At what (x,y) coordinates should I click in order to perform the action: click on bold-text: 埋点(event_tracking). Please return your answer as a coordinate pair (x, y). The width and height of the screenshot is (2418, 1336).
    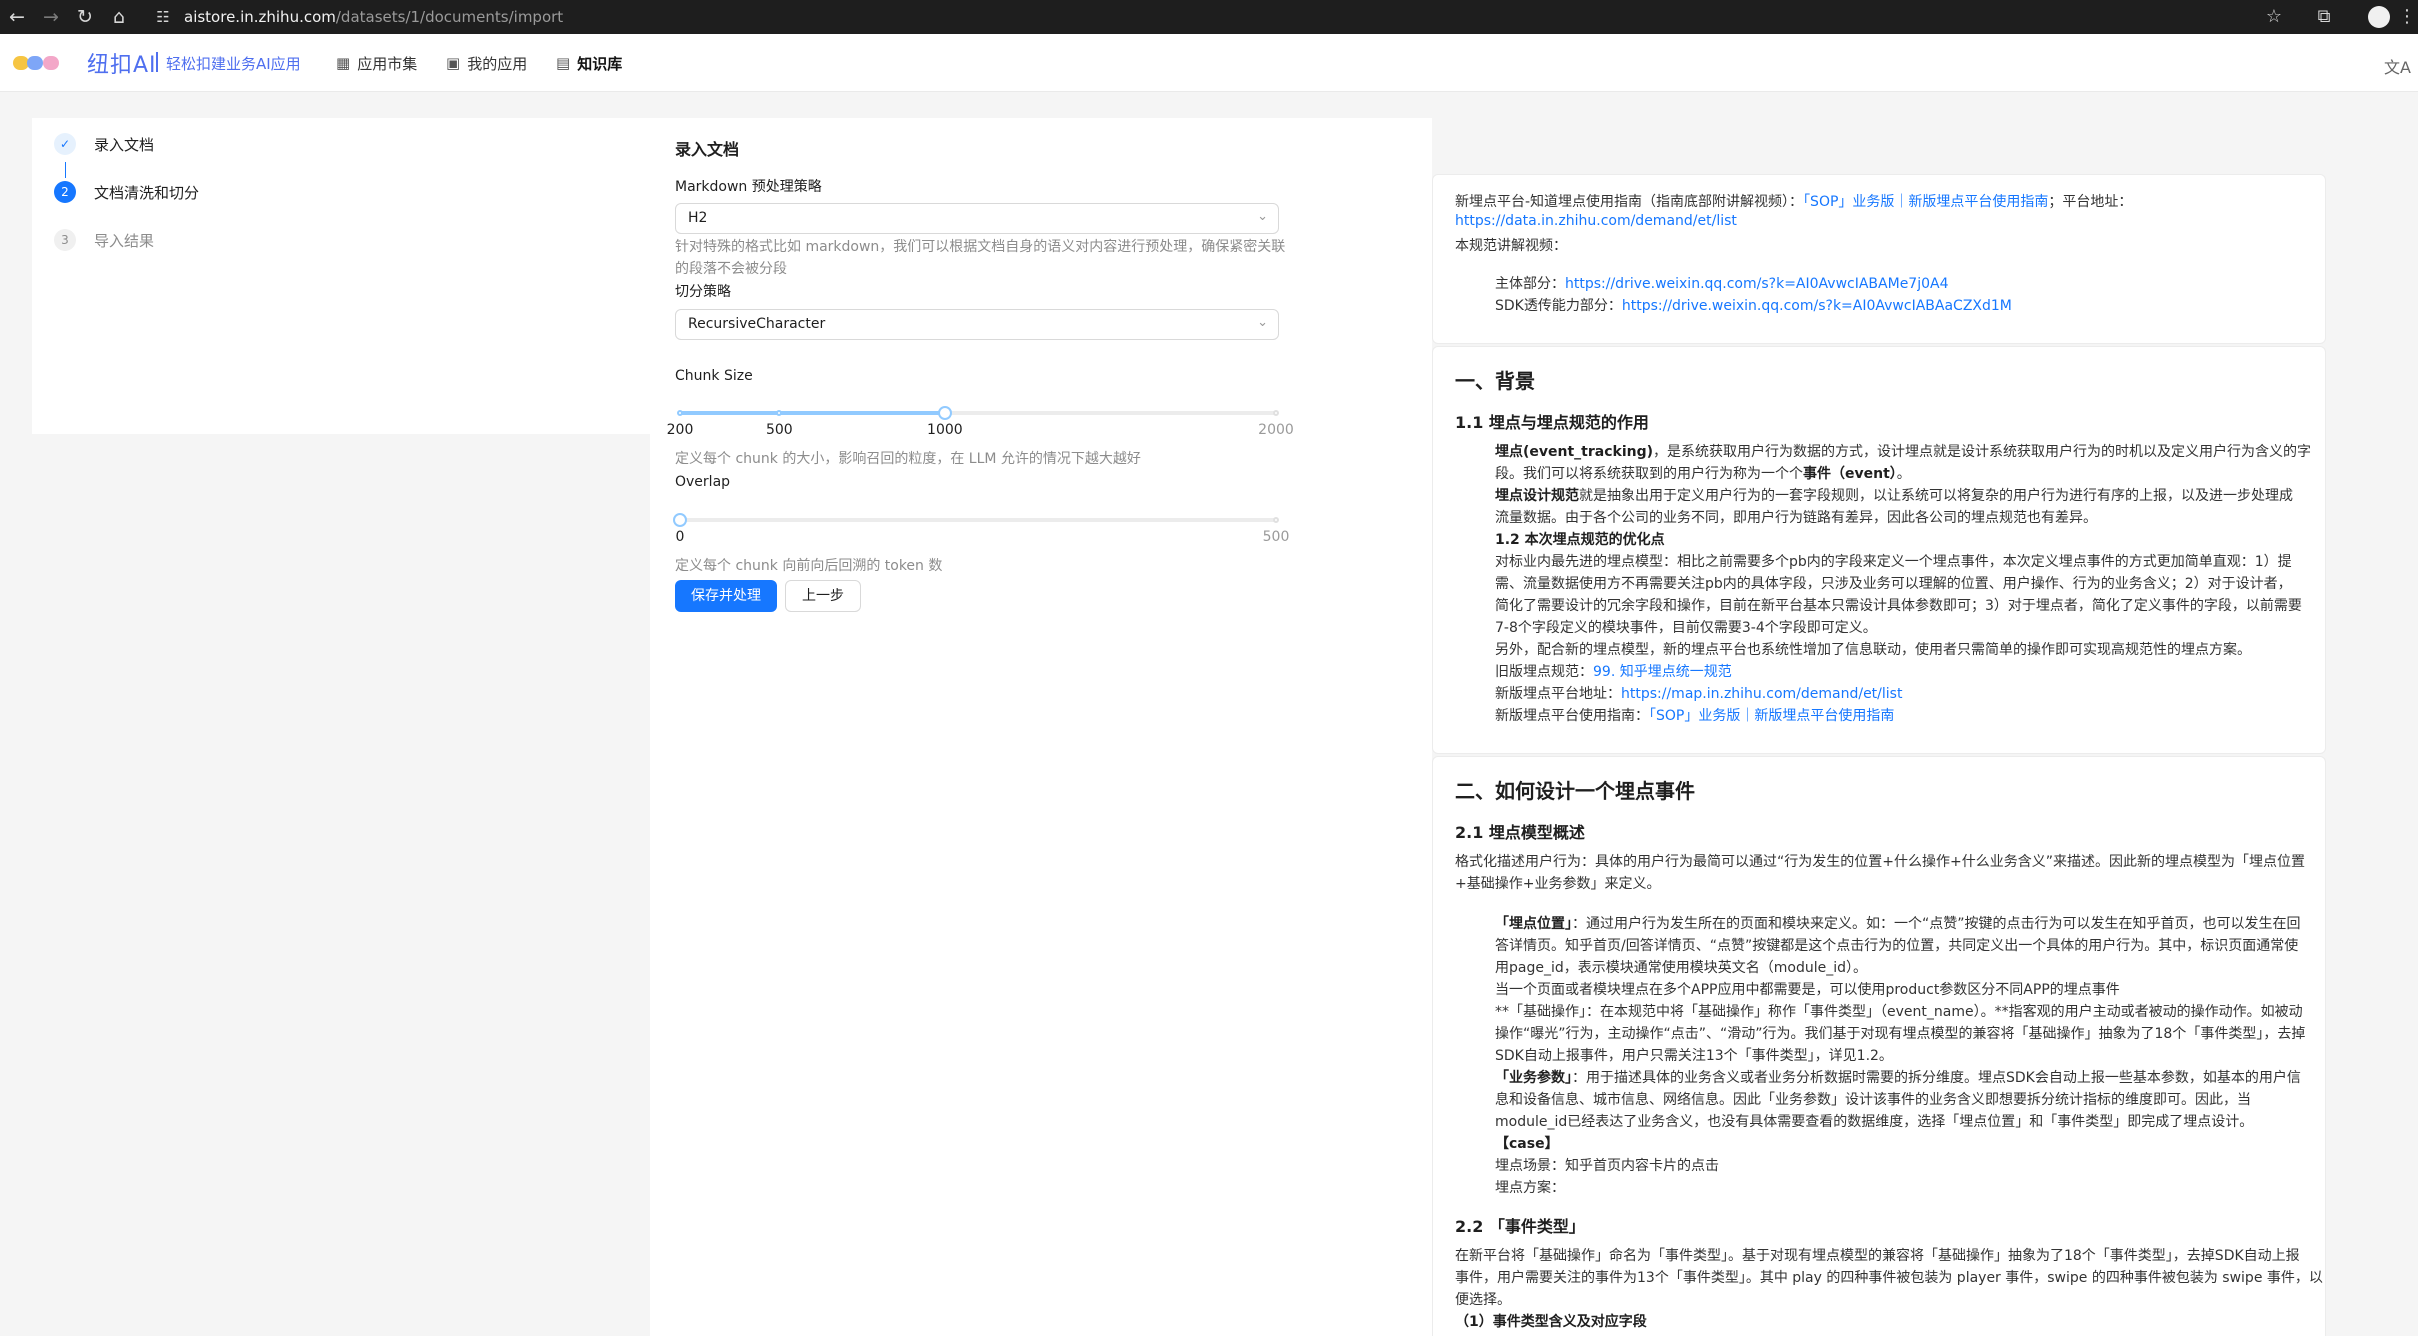
    Looking at the image, I should click on (1574, 452).